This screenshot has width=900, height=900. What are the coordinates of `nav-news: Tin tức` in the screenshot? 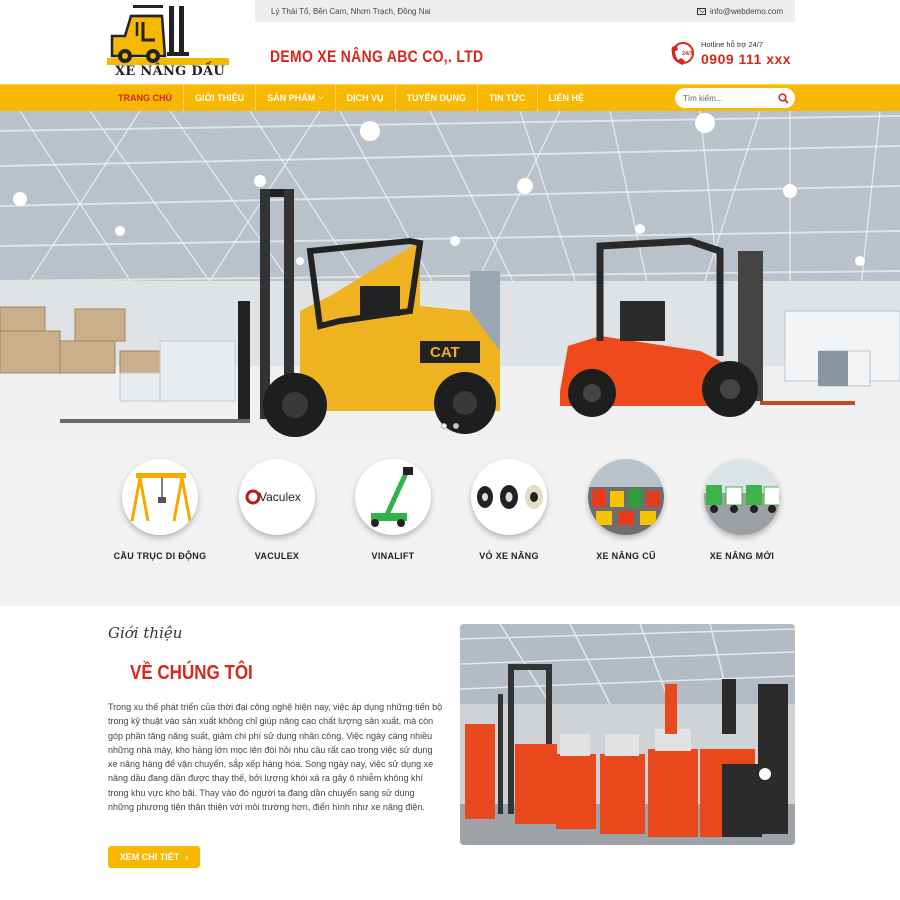 It's located at (508, 98).